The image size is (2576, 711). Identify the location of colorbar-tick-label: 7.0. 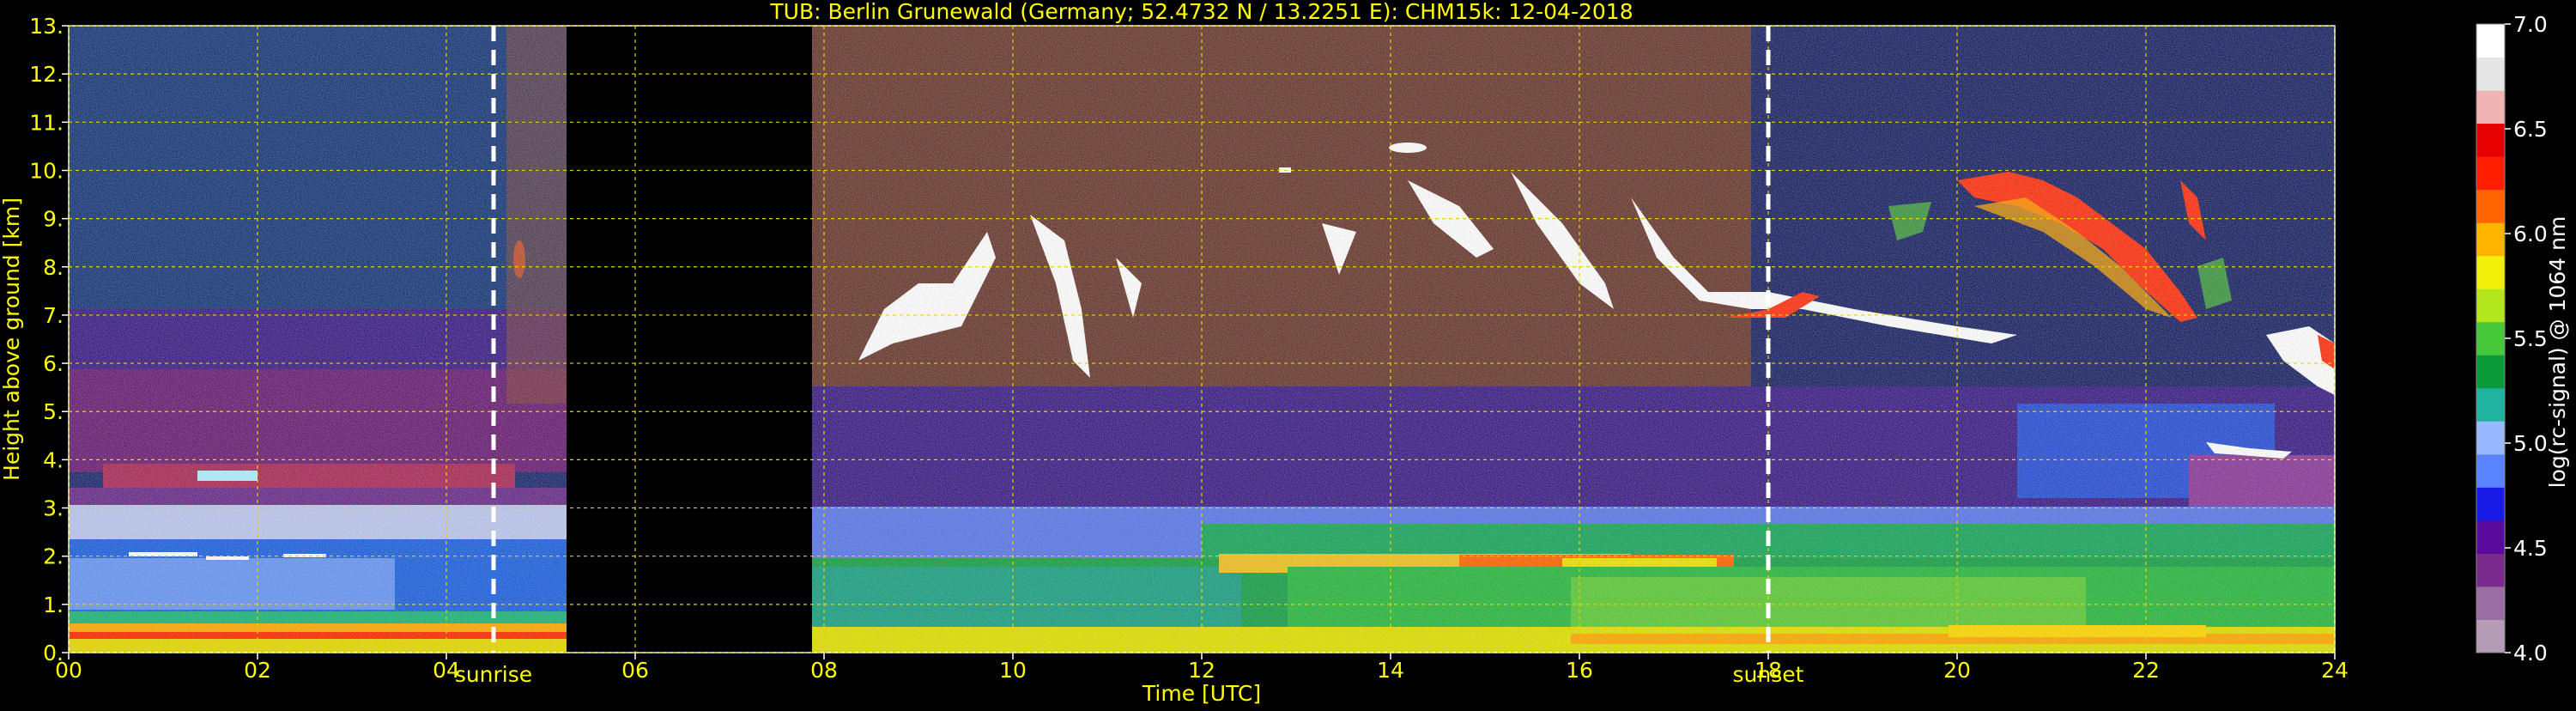
(2530, 24).